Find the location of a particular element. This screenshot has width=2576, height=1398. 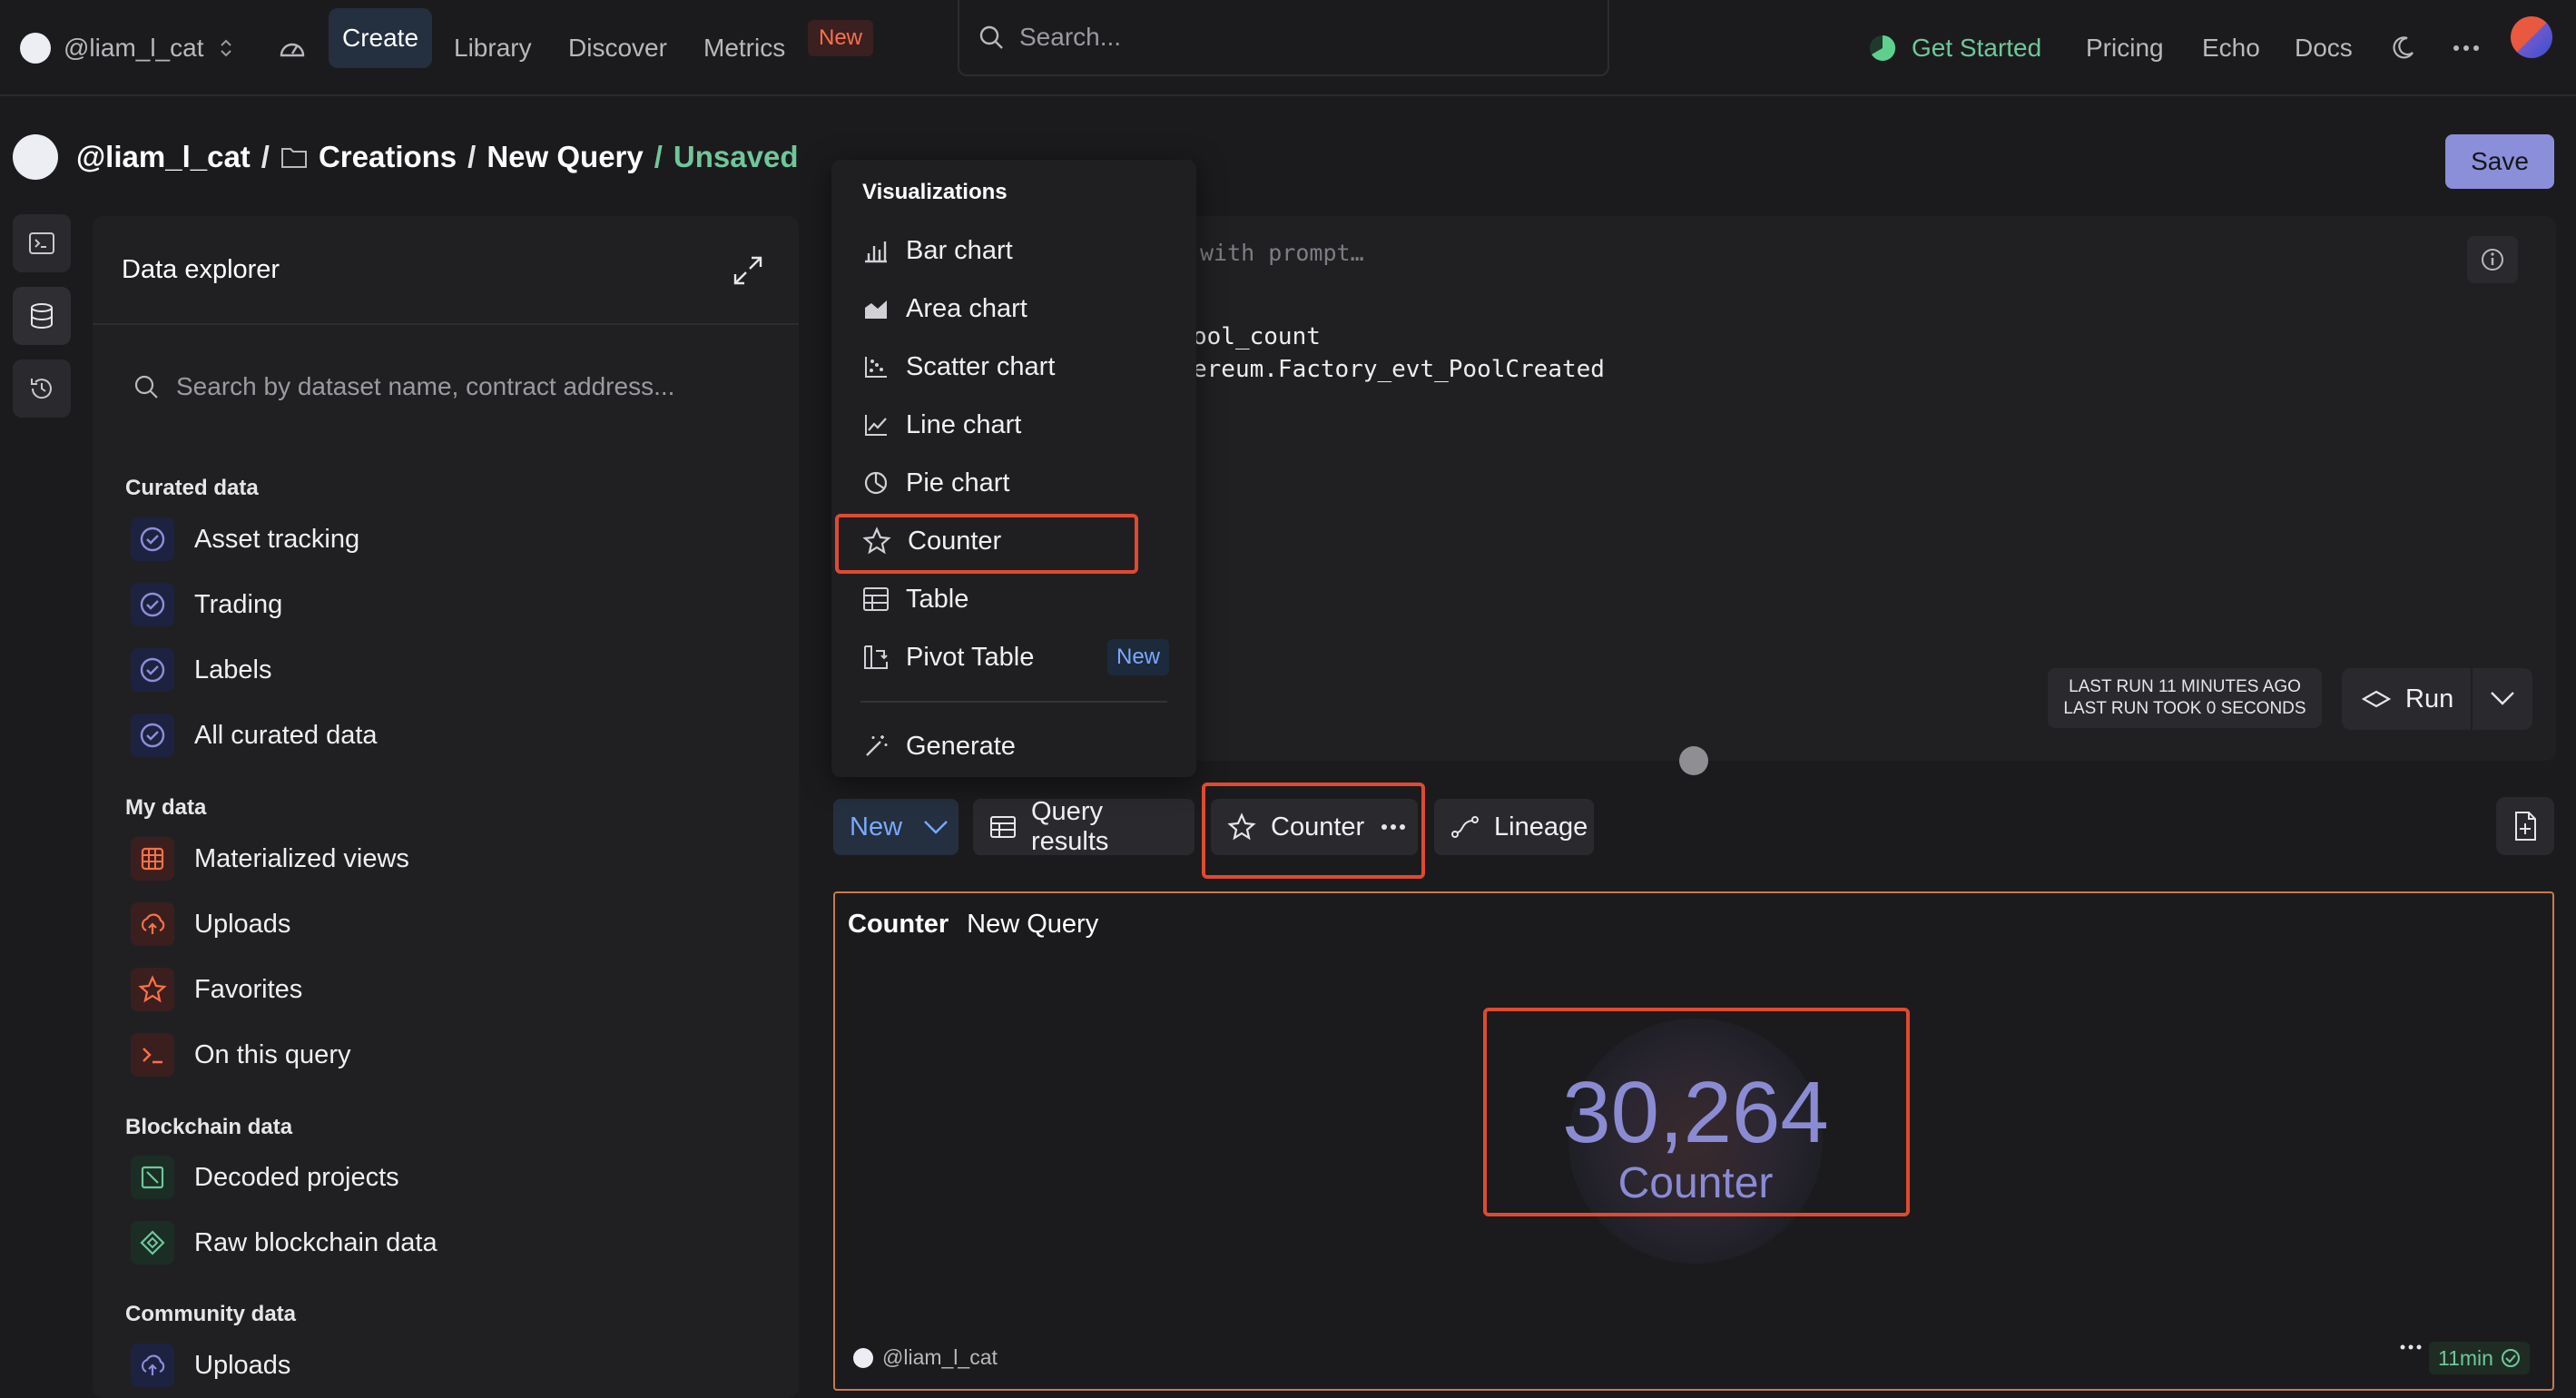

panel-resize-handle is located at coordinates (1693, 760).